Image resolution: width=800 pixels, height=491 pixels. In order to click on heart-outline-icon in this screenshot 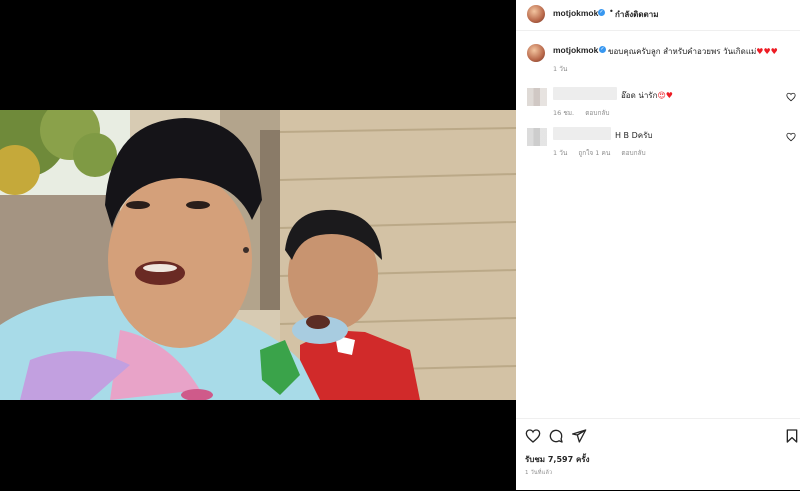, I will do `click(533, 436)`.